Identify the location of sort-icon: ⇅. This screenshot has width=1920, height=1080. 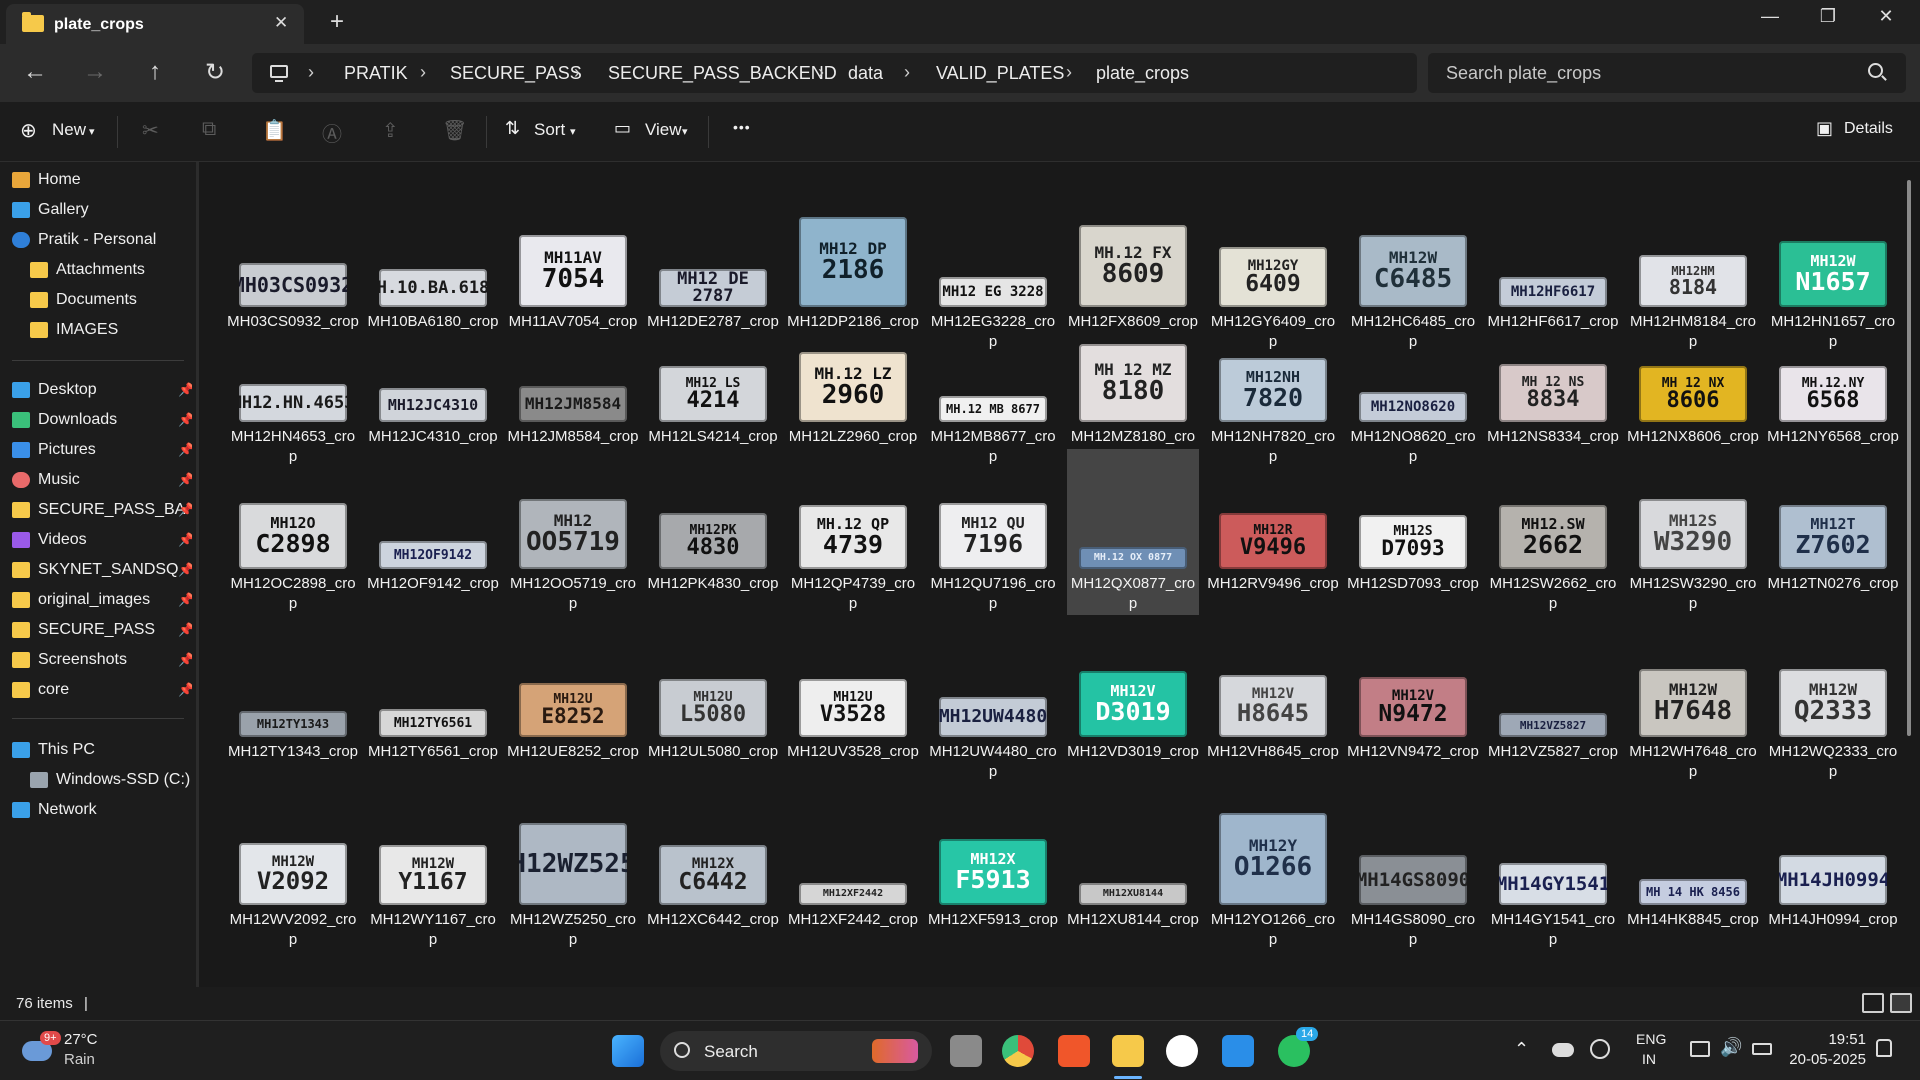
(512, 128).